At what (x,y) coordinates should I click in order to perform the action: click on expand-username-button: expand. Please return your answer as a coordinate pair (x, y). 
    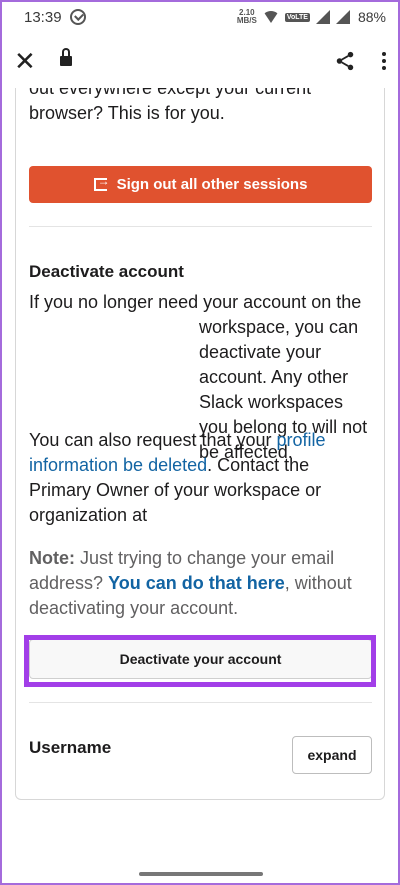
    Looking at the image, I should click on (332, 755).